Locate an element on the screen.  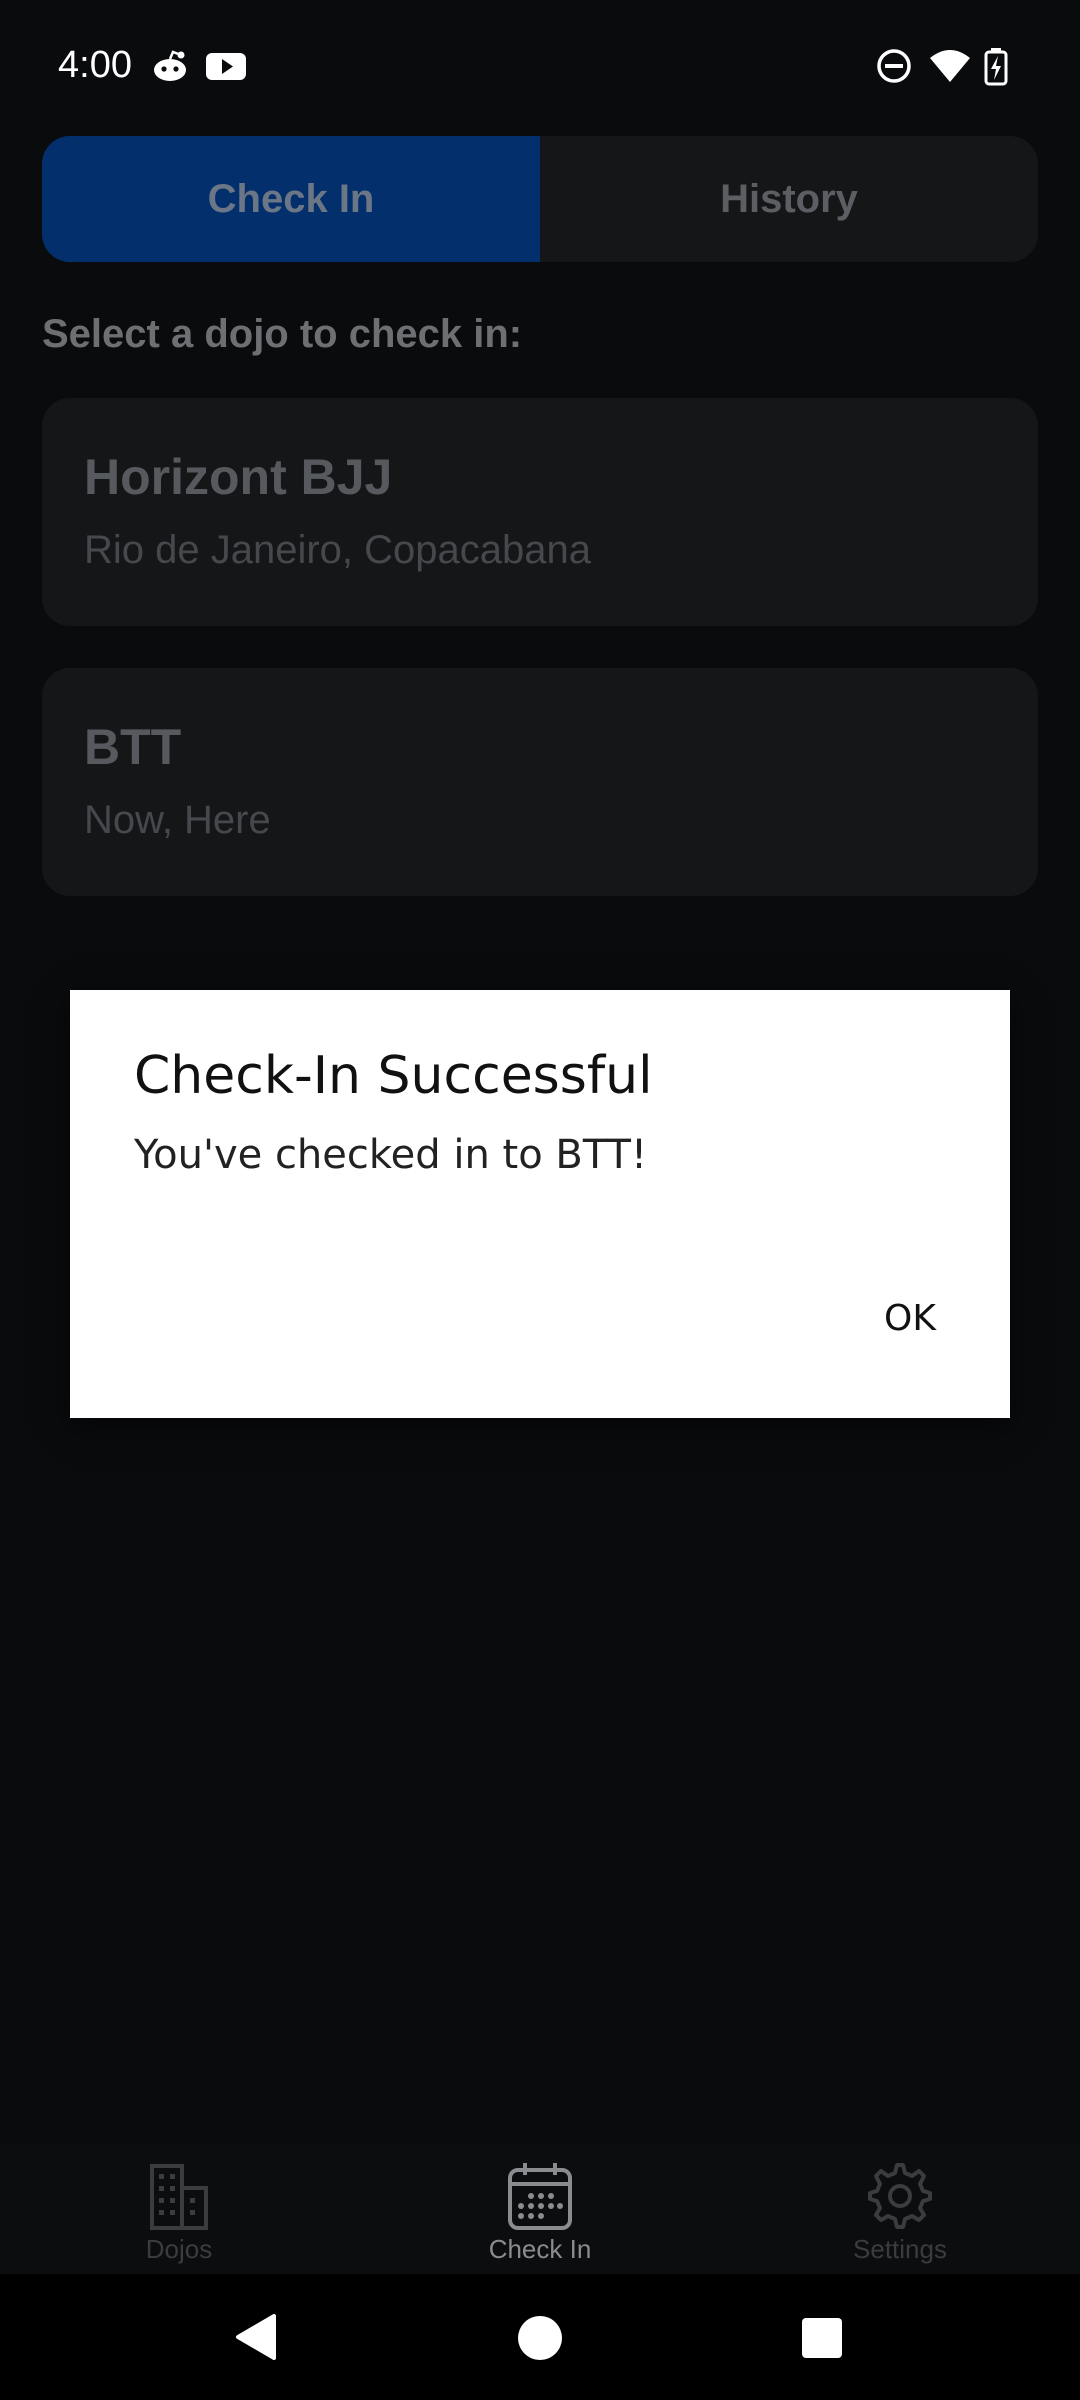
nav-label-check-in: Check In is located at coordinates (540, 2249).